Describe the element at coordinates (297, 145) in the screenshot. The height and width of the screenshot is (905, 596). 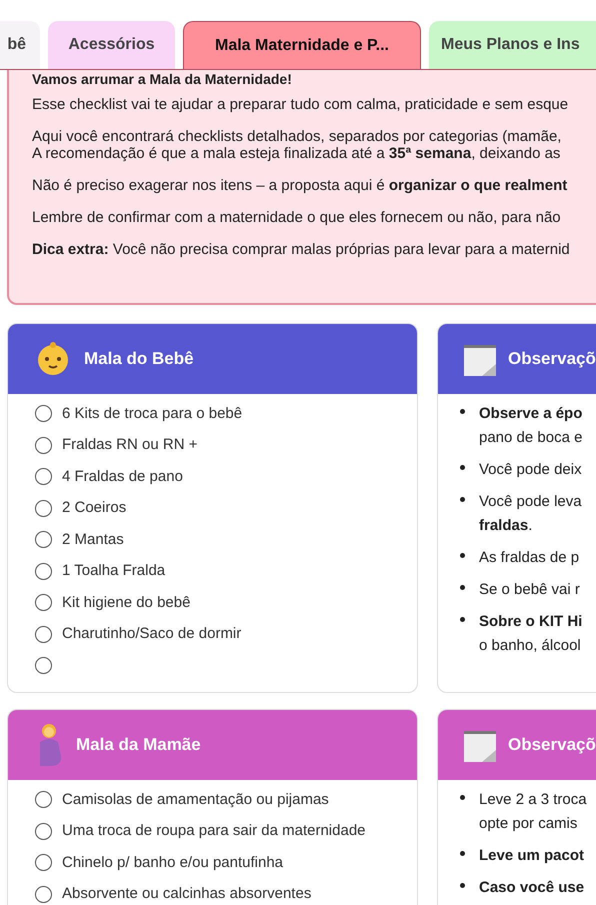
I see `intro-paragraph: Aqui você encontrará checklists detalhados, separados por categorias (mamãe, A recomendação é que a mala esteja finalizada até a 35ª semana, deixando as` at that location.